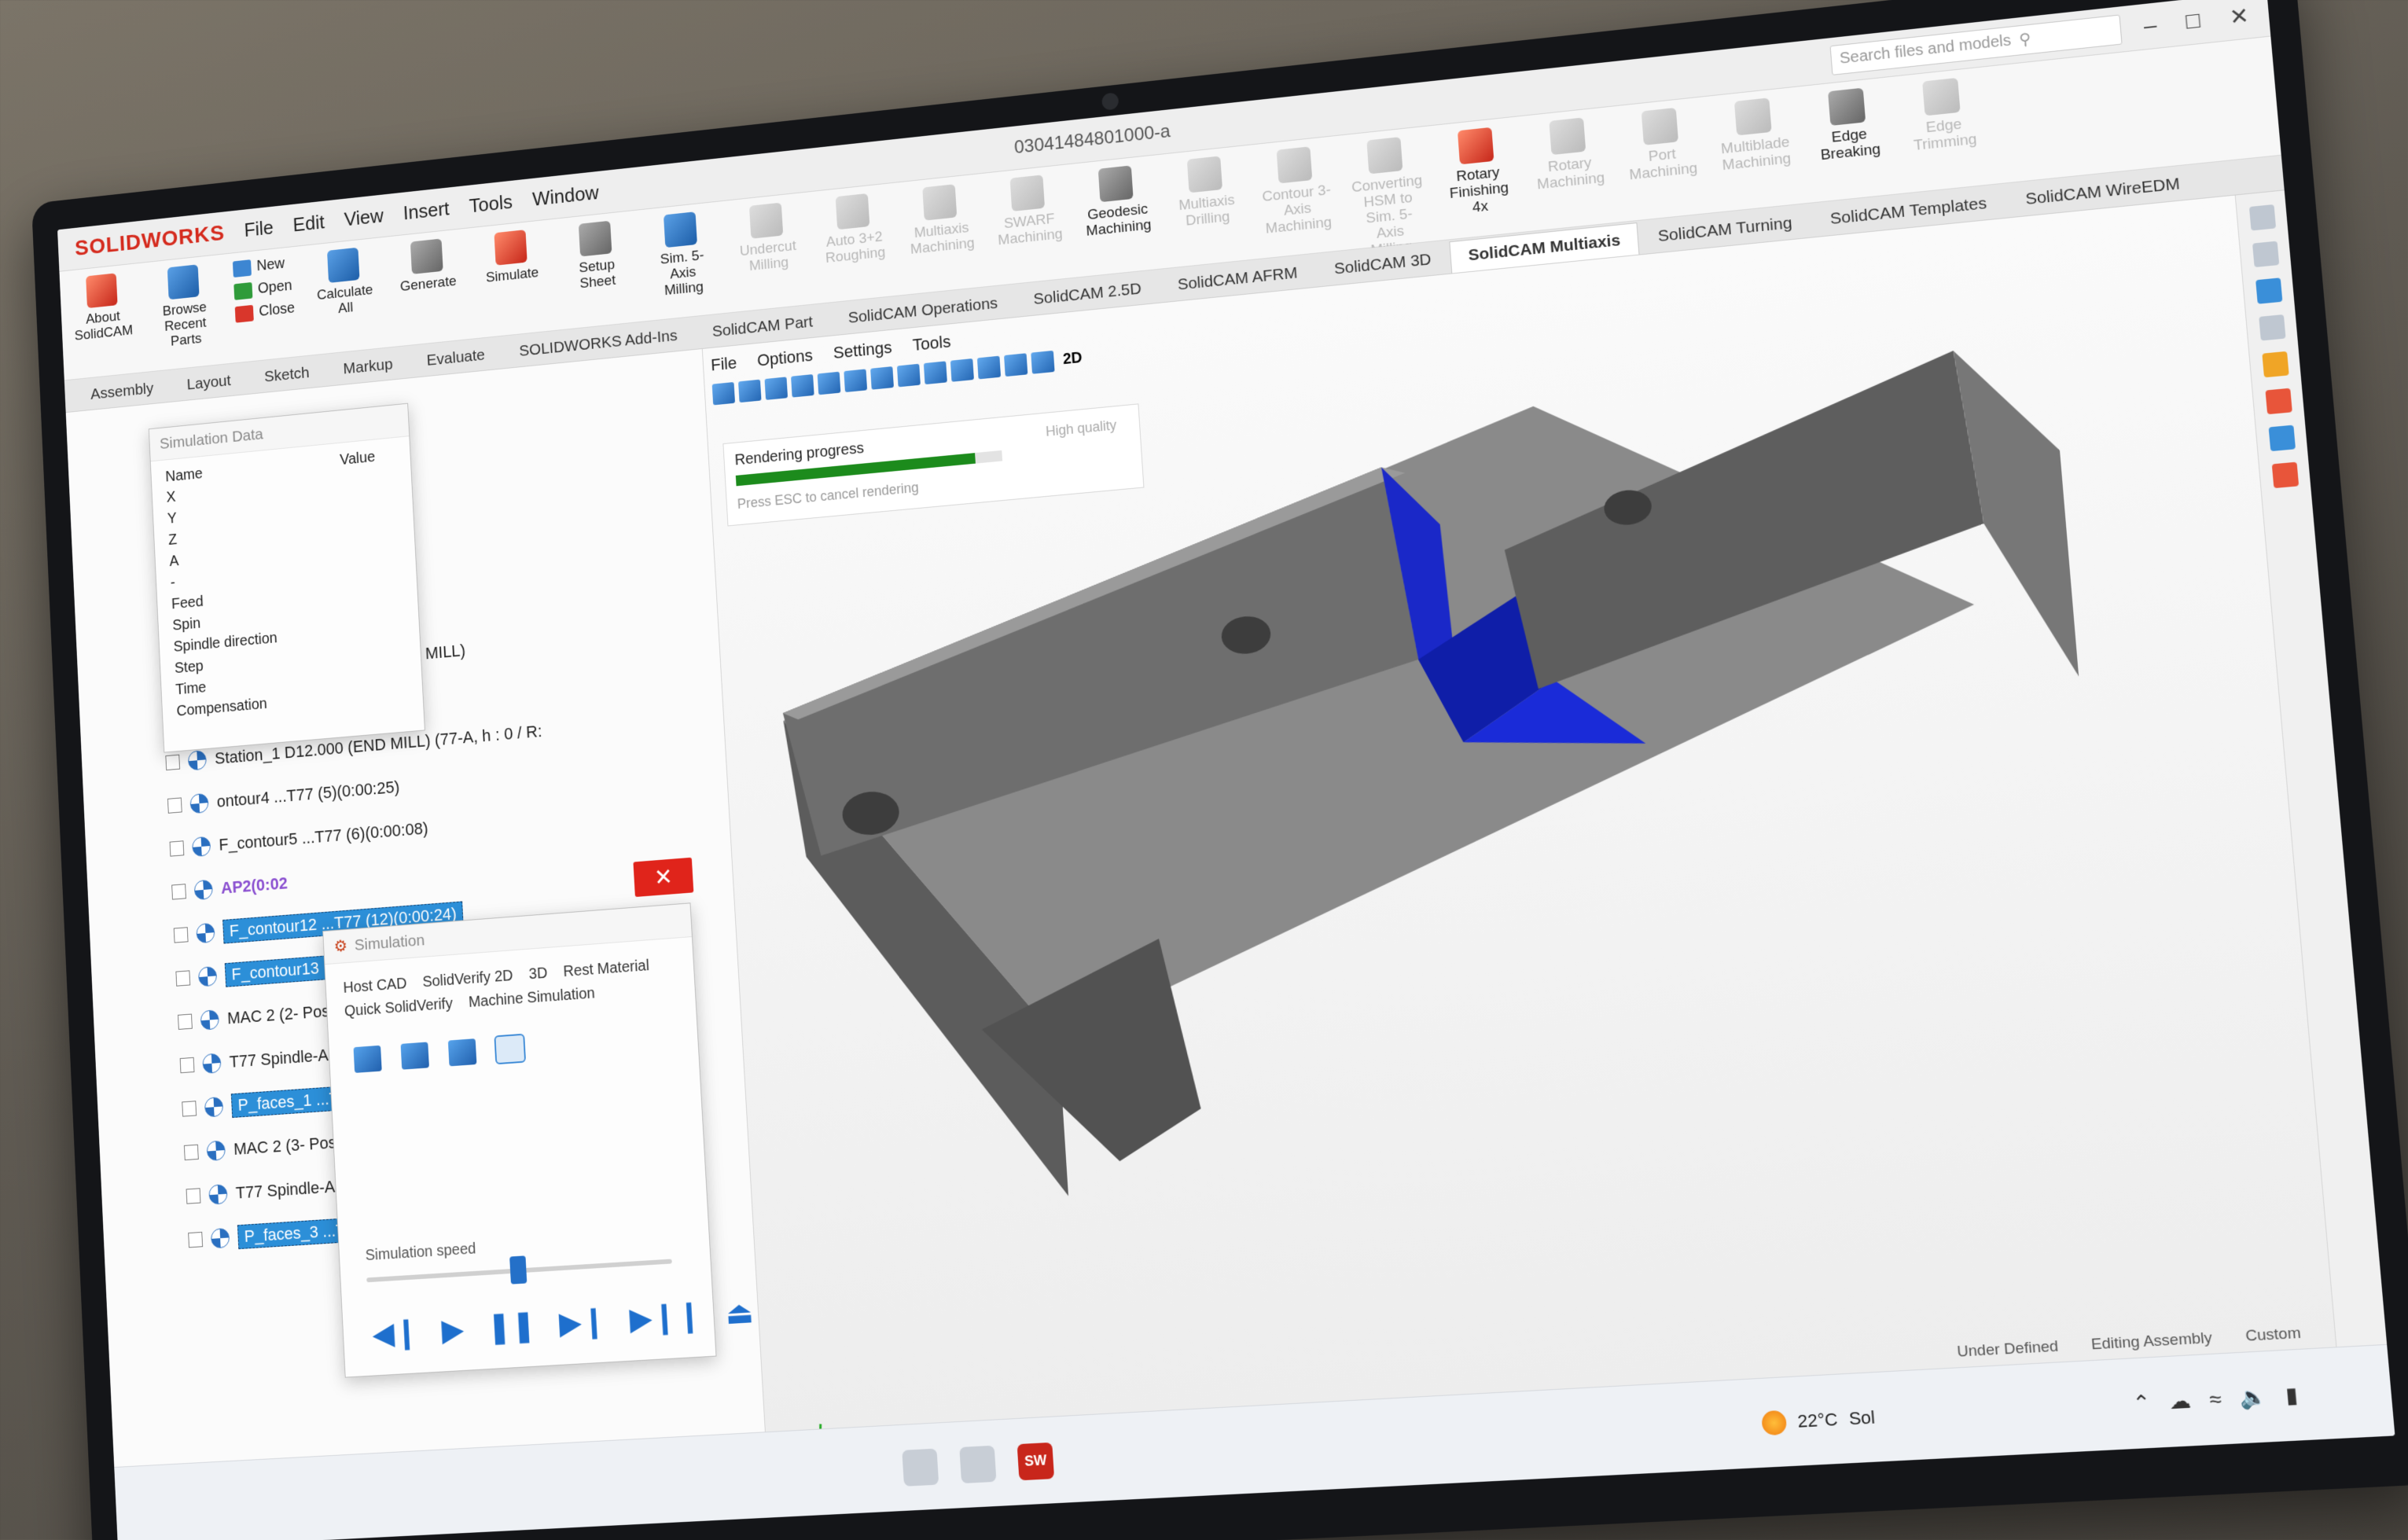 This screenshot has width=2408, height=1540. What do you see at coordinates (2262, 217) in the screenshot?
I see `home-icon` at bounding box center [2262, 217].